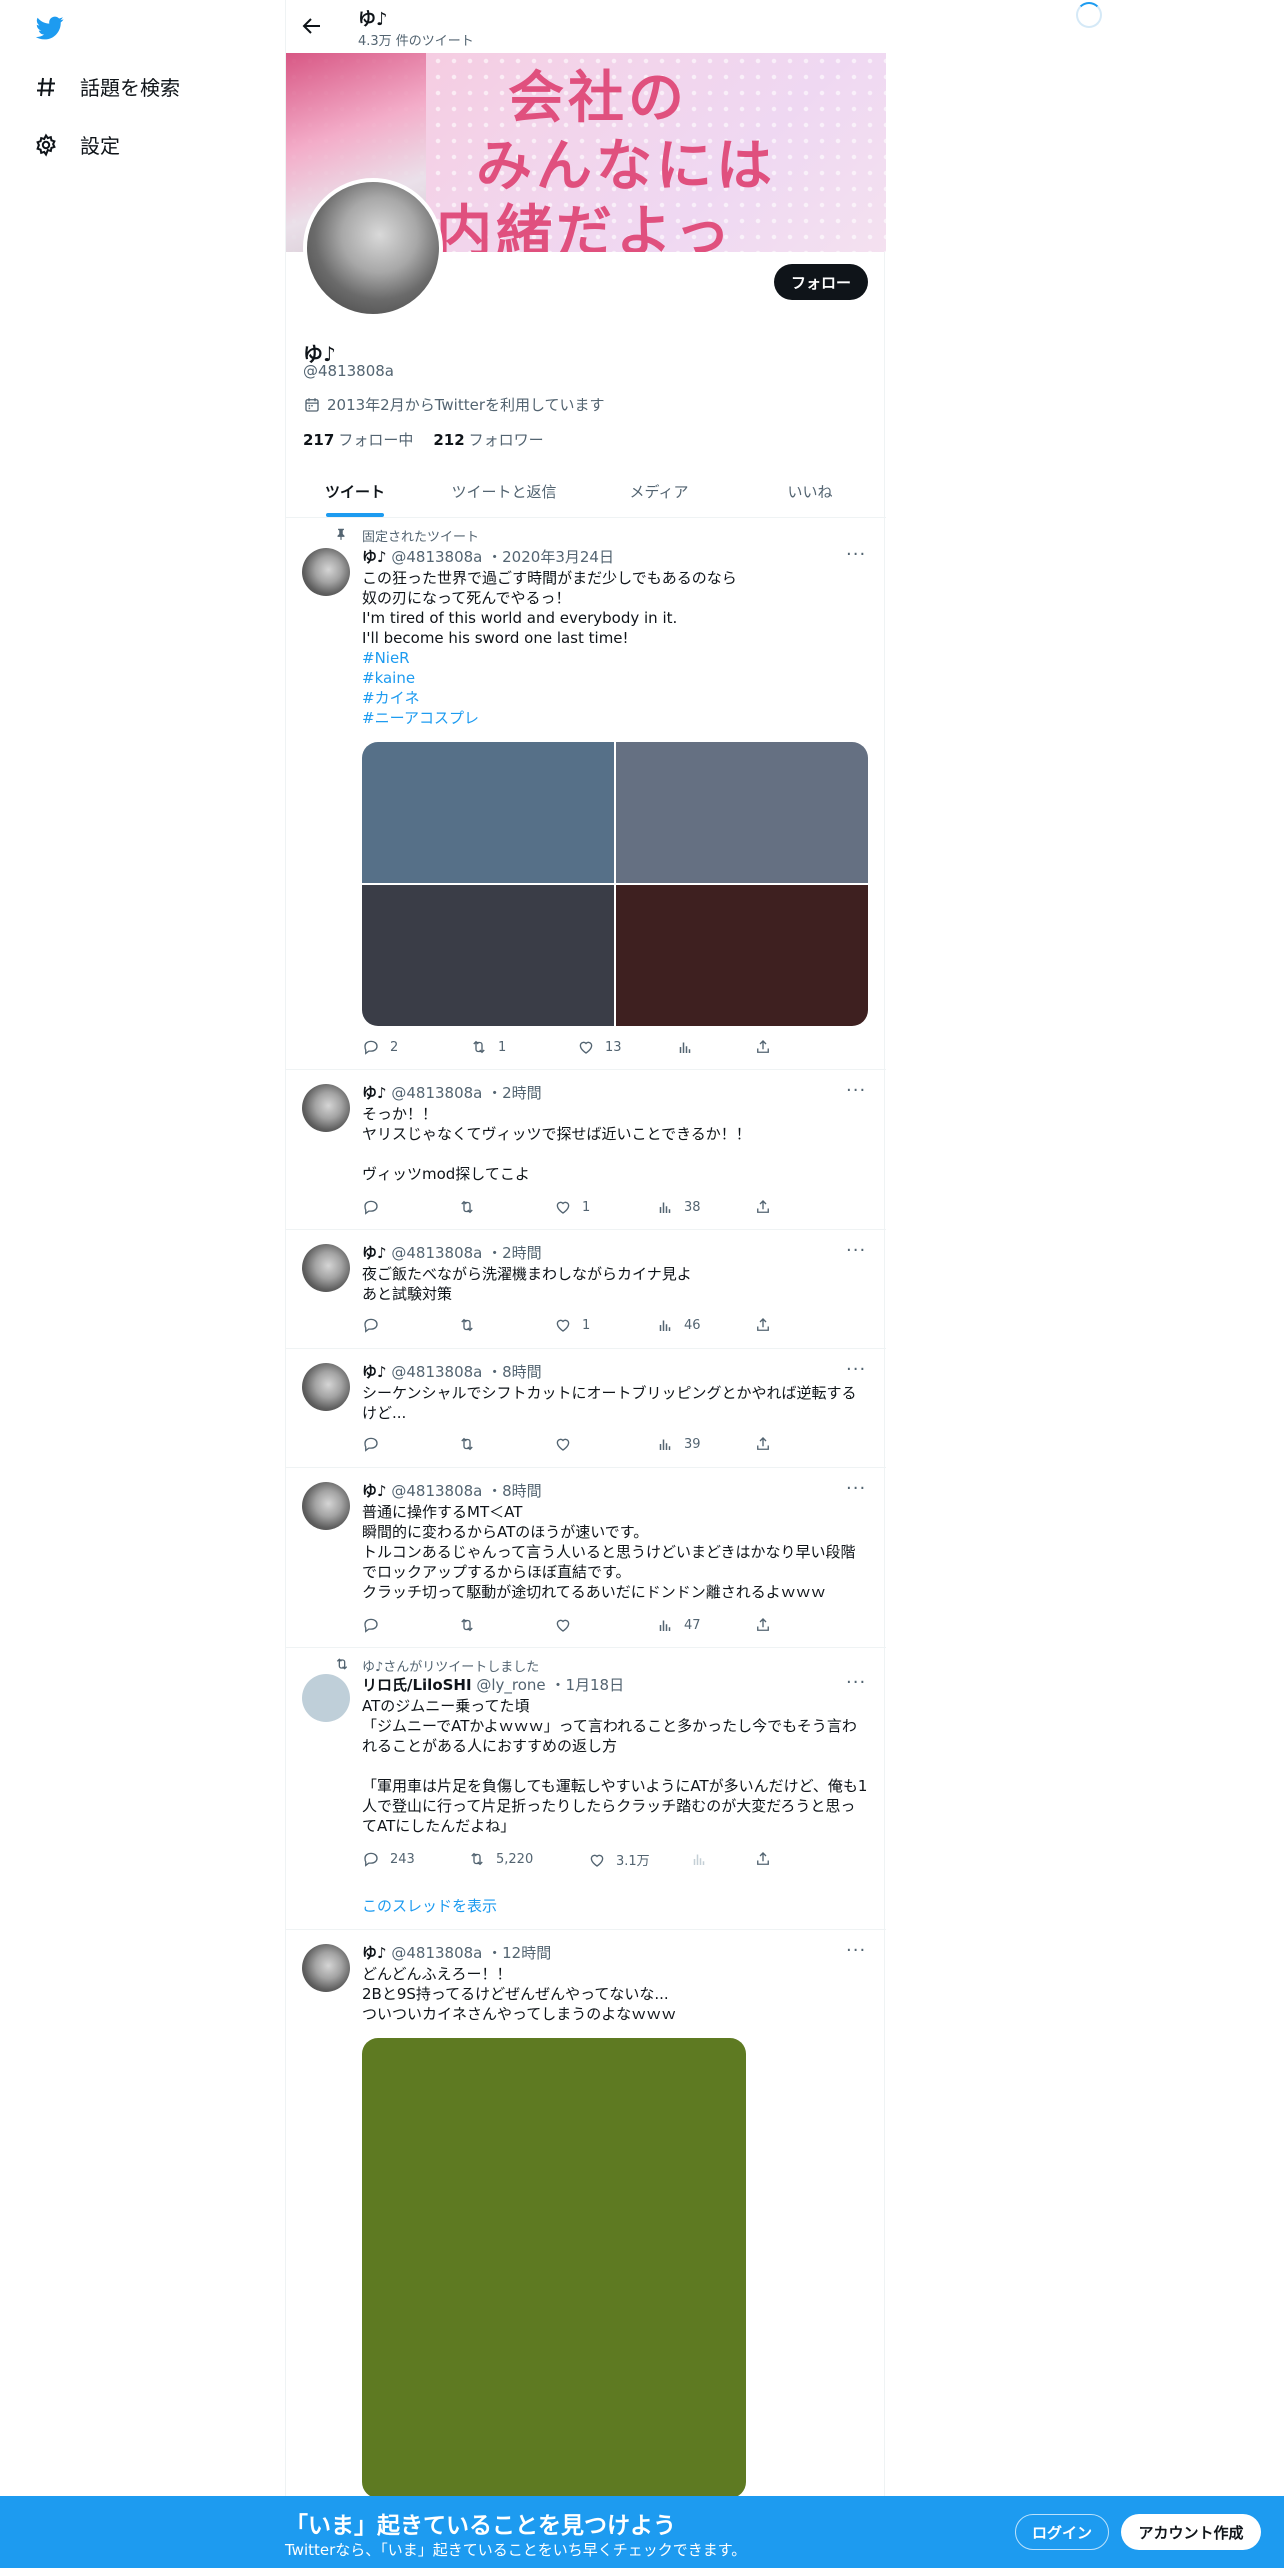  I want to click on views-button: 39, so click(678, 1444).